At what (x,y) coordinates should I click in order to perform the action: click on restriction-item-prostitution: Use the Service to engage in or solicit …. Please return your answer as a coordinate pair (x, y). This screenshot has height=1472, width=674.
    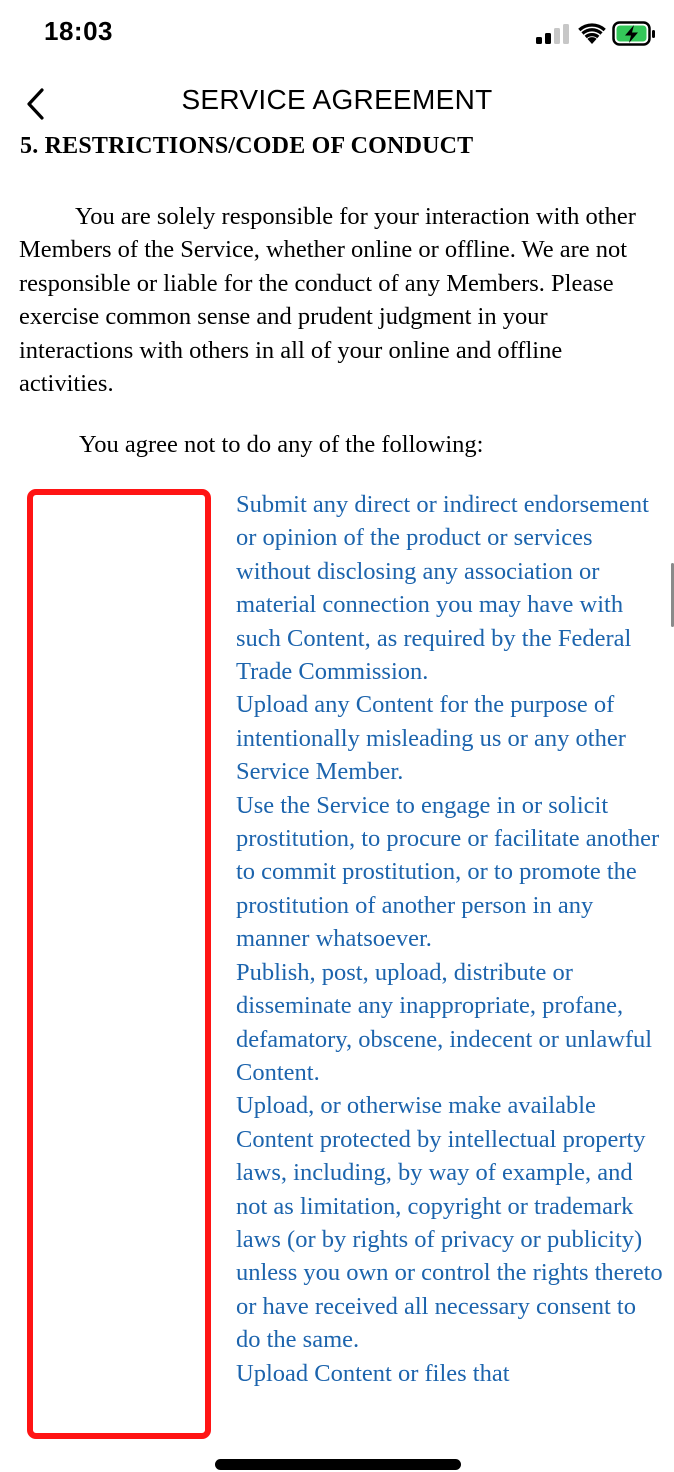
    Looking at the image, I should click on (451, 872).